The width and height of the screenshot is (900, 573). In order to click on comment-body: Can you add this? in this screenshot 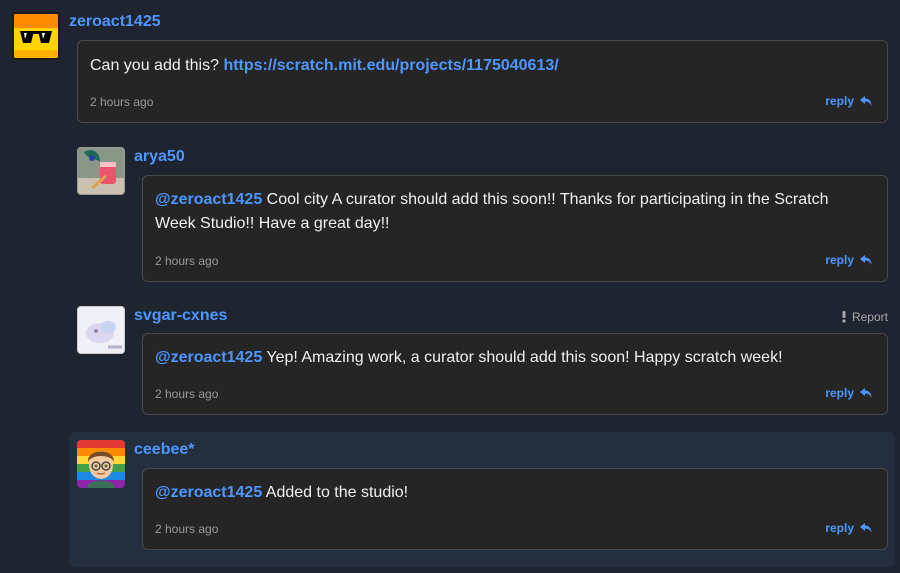, I will do `click(154, 65)`.